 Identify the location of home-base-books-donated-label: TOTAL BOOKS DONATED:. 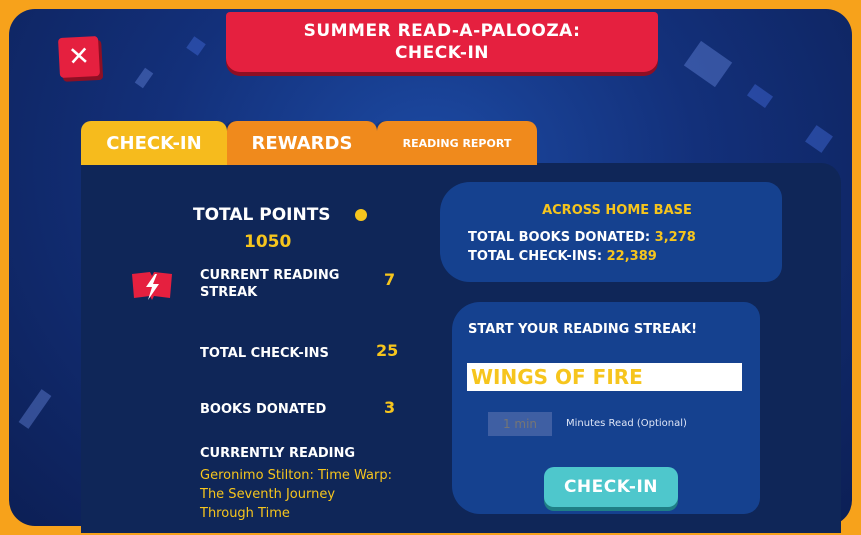
(559, 237).